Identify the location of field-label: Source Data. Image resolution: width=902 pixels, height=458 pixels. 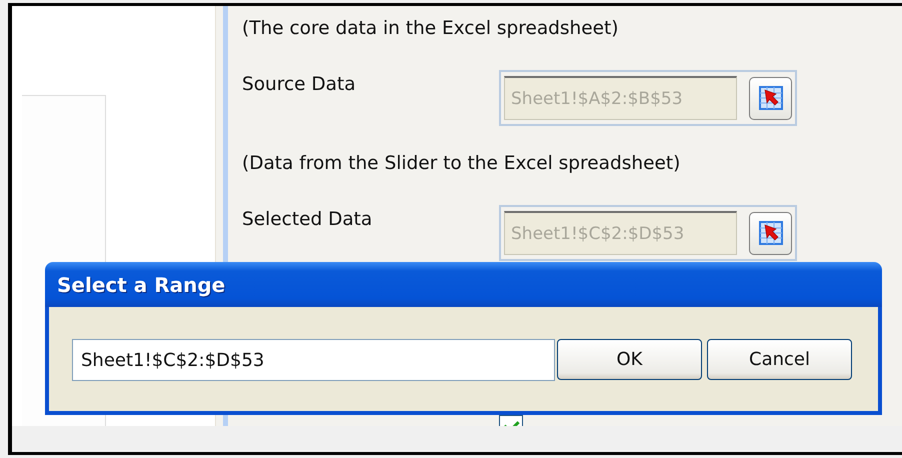
(299, 84).